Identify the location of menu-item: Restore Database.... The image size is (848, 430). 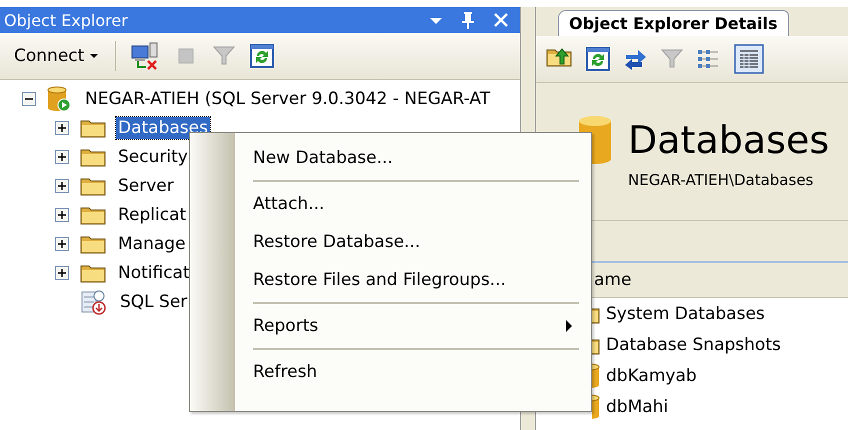
(416, 242).